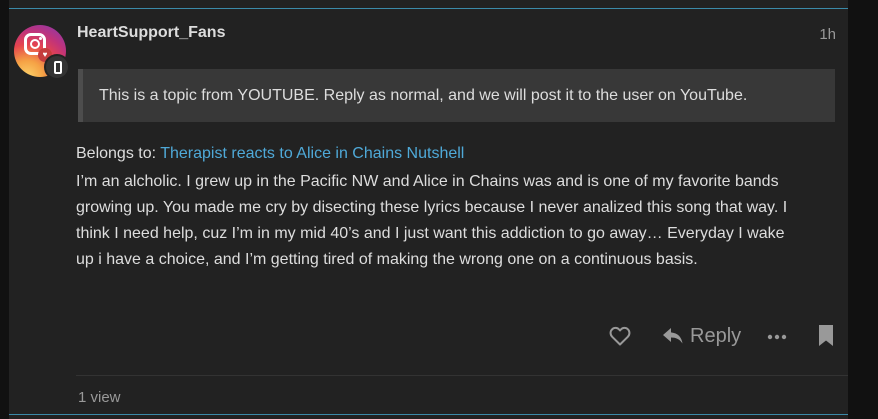 The width and height of the screenshot is (878, 419). I want to click on mobile-phone-icon, so click(58, 67).